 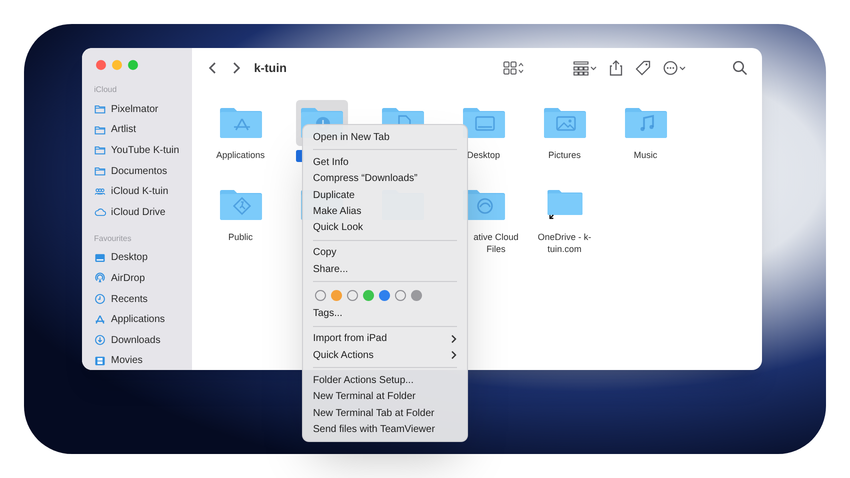 What do you see at coordinates (137, 130) in the screenshot?
I see `sidebar-item: Artlist` at bounding box center [137, 130].